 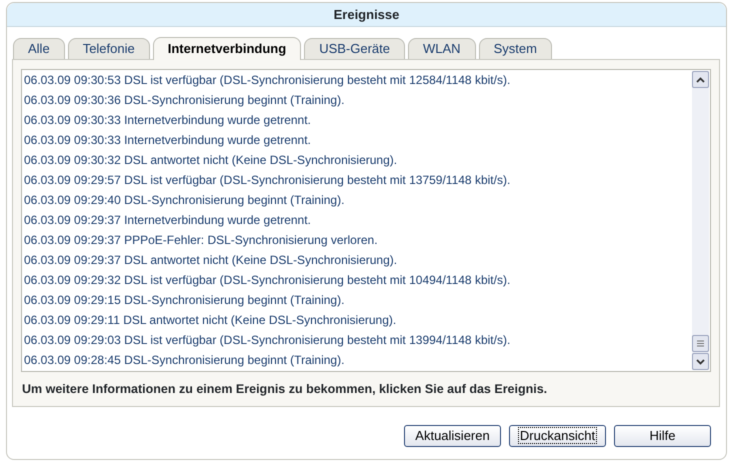 I want to click on event-entry: 06.03.09 09:29:11 DSL antwortet nicht (Keine DSL-Synchronisierung)., so click(x=356, y=320).